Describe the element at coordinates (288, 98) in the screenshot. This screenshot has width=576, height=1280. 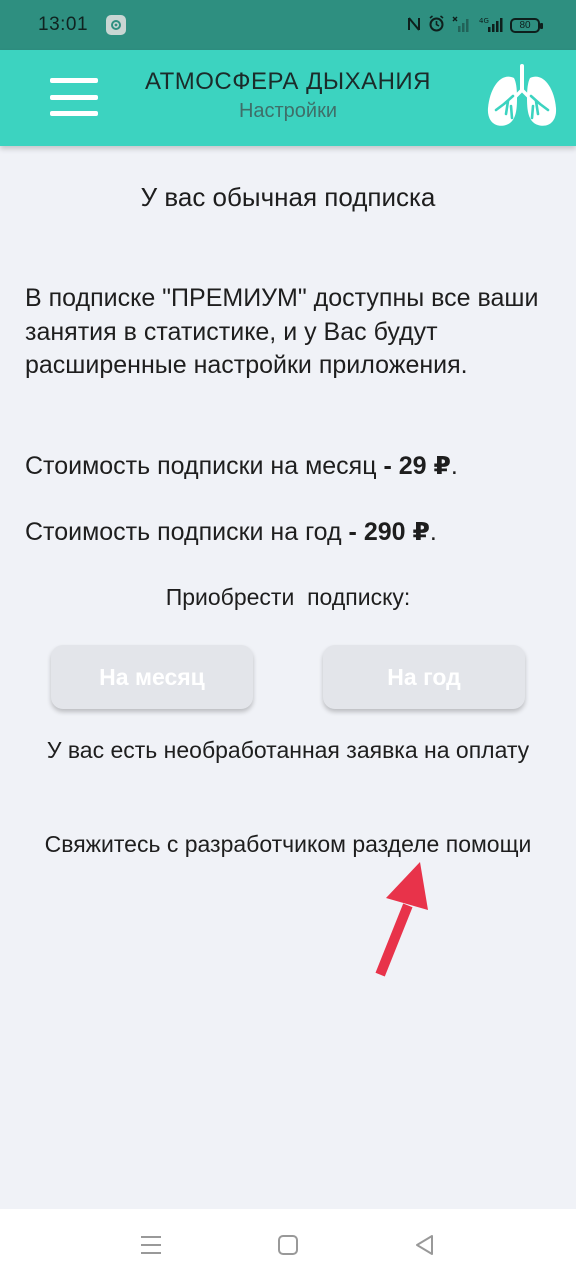
I see `app-bar: АТМОСФЕРА ДЫХАНИЯ Настройки` at that location.